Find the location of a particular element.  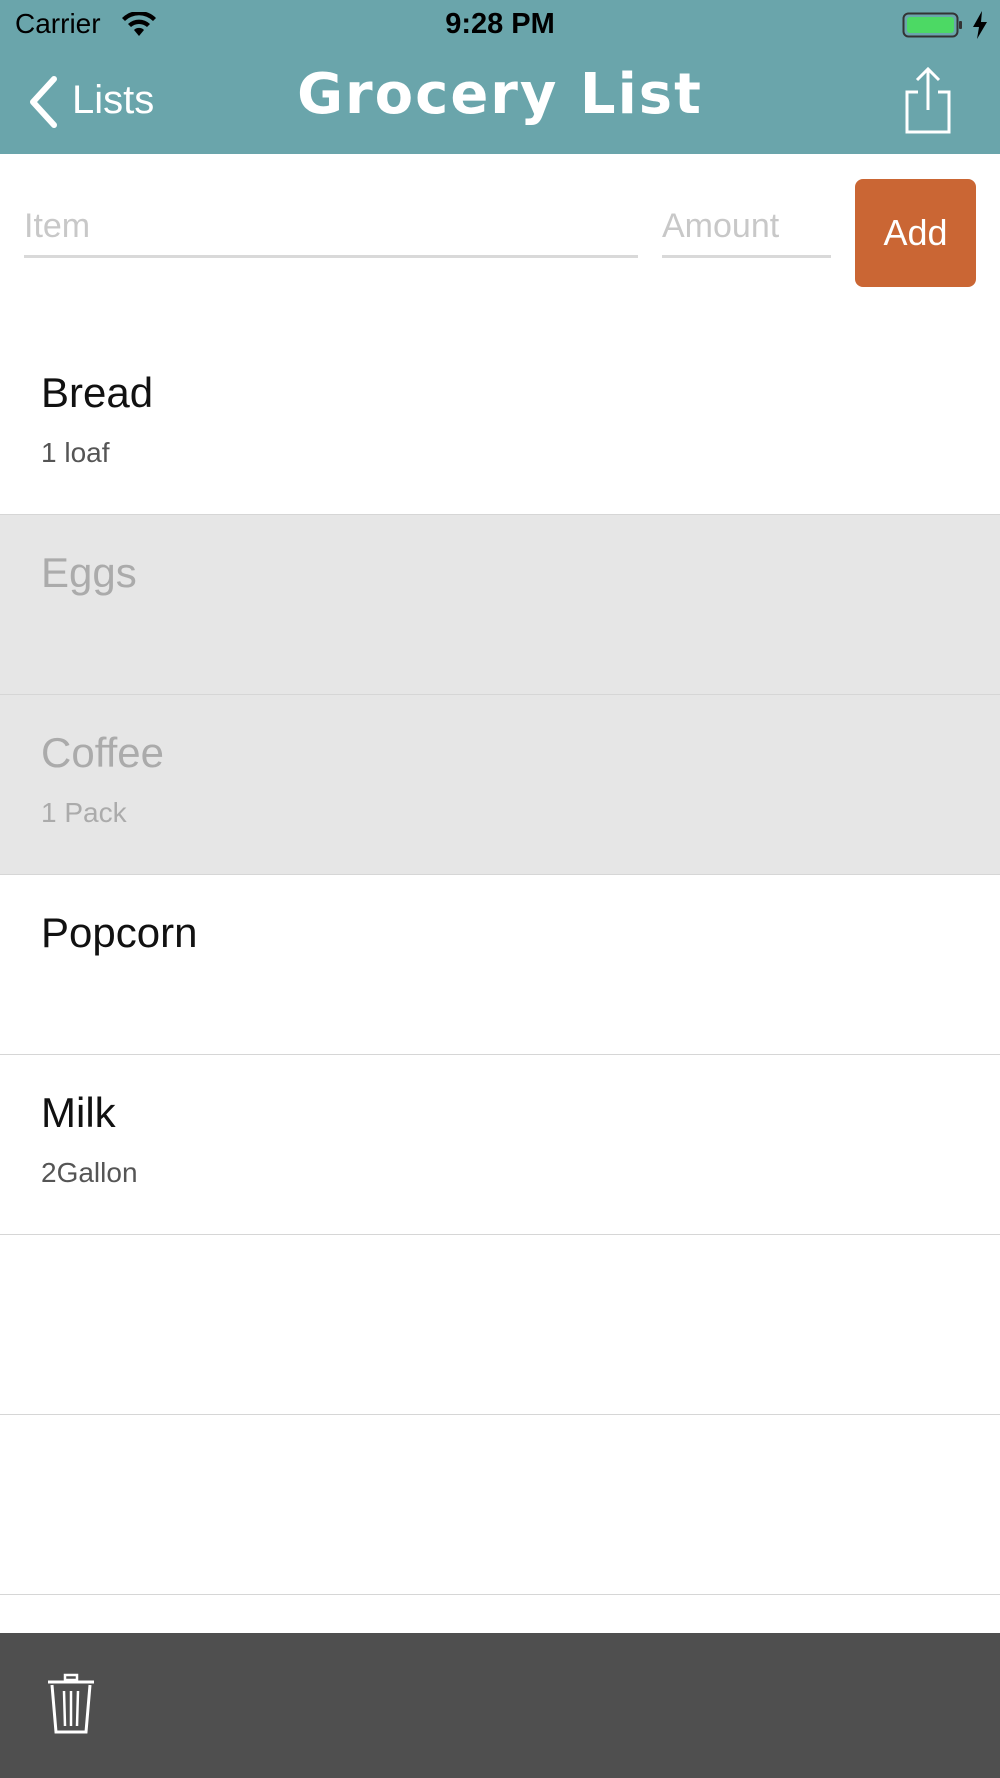

item-name: Coffee is located at coordinates (102, 752).